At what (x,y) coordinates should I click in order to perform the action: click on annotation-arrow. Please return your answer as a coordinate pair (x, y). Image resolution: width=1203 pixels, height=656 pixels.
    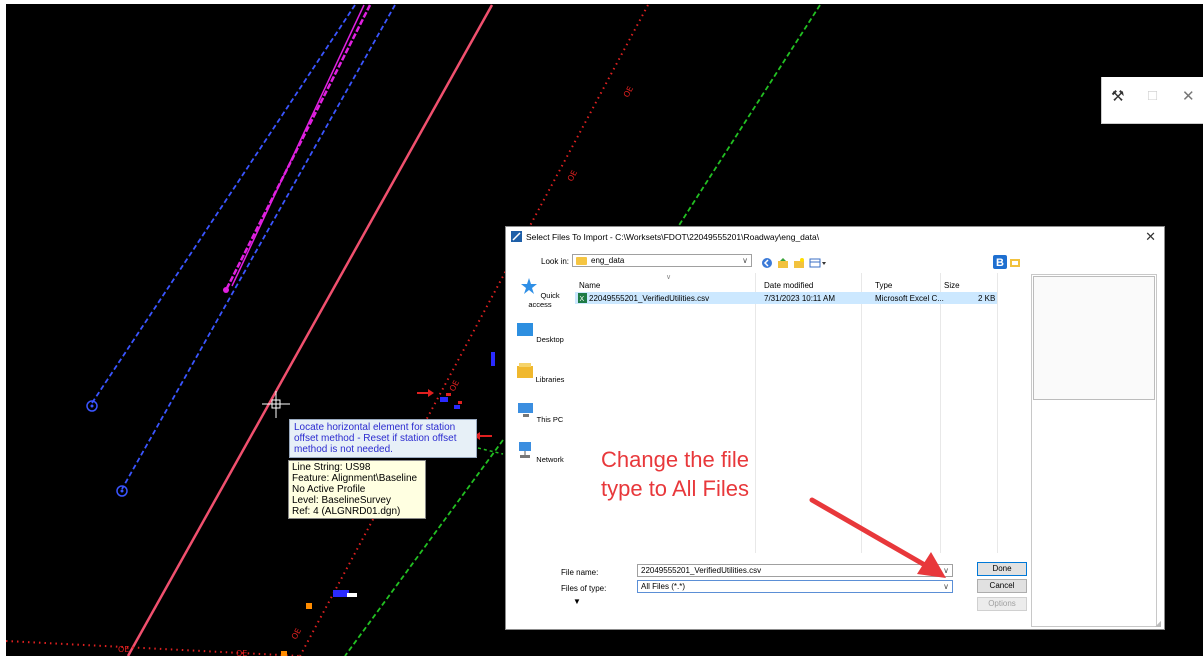
    Looking at the image, I should click on (877, 537).